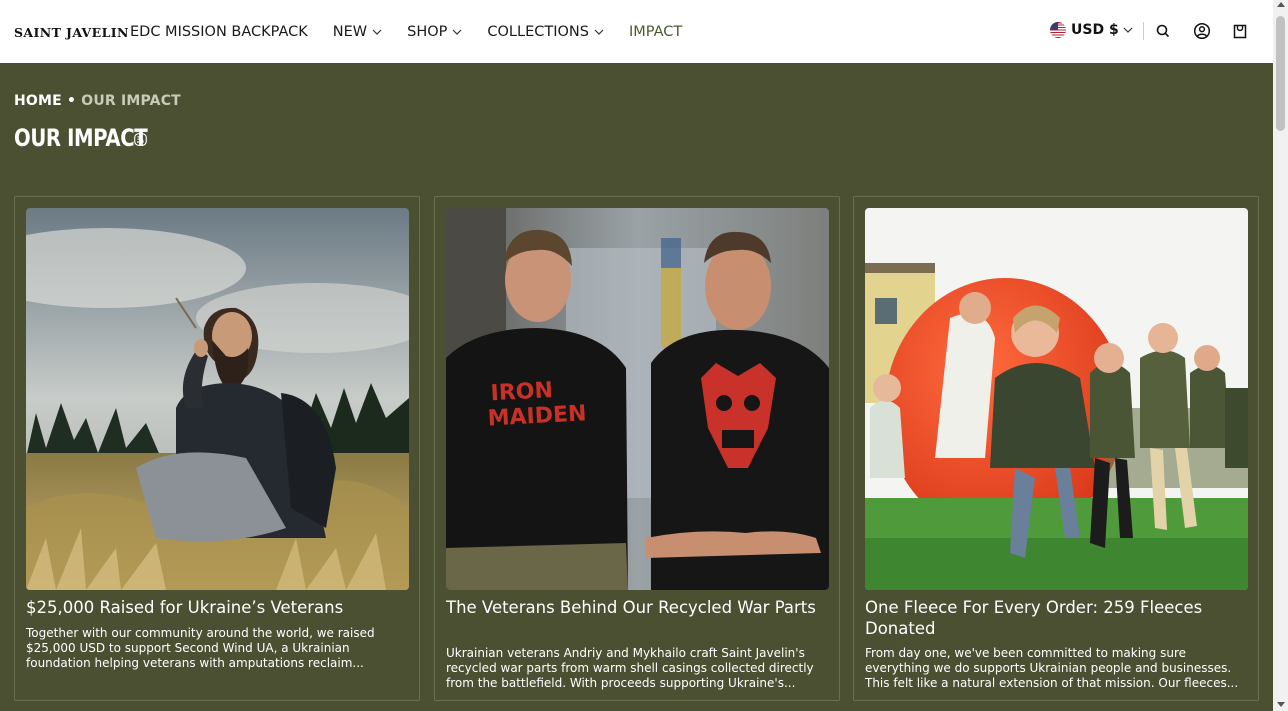  I want to click on scroll-up-arrow-icon, so click(1281, 4).